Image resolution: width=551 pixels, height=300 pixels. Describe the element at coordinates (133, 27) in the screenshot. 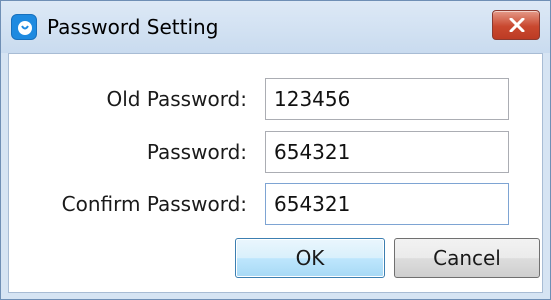

I see `dialog-title: Password Setting` at that location.